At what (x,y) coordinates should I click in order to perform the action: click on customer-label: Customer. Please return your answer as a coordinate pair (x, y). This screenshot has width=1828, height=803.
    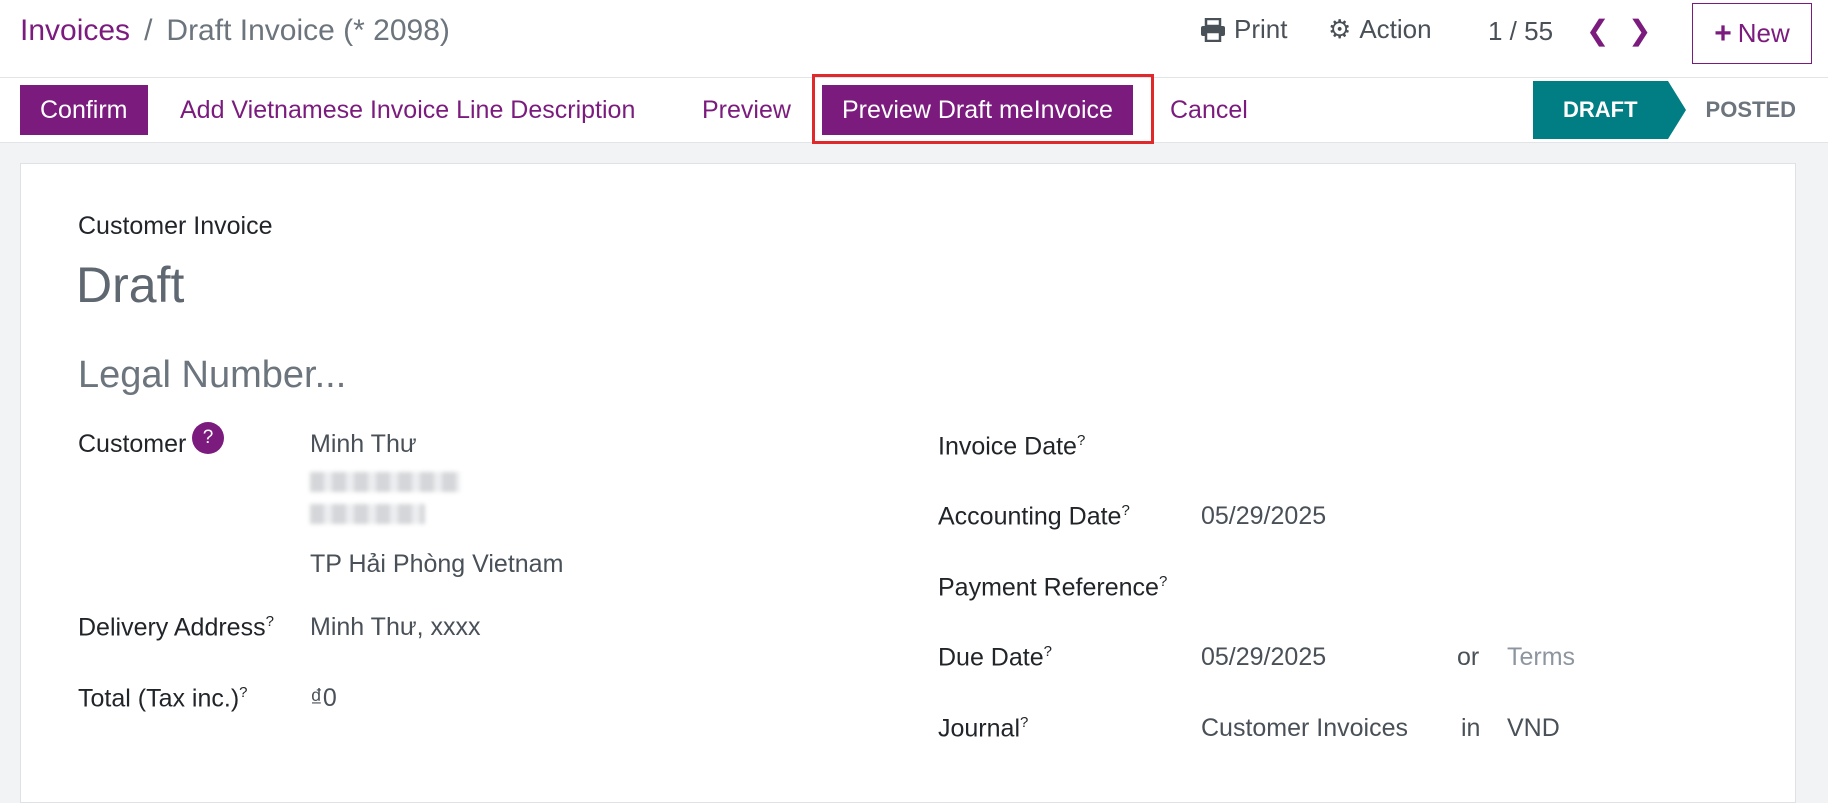
    Looking at the image, I should click on (132, 444).